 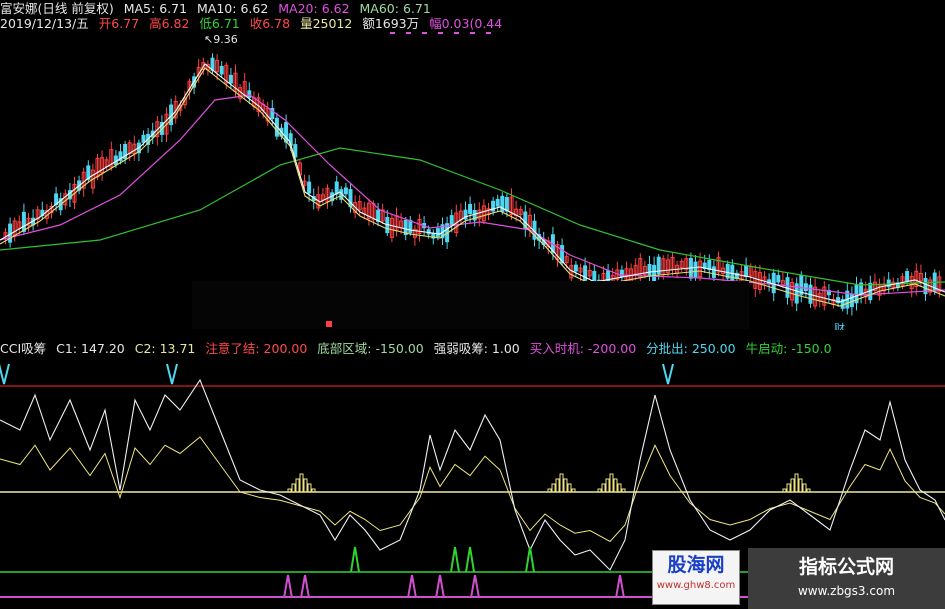 I want to click on ma10-label: MA10: 6.62, so click(x=233, y=8).